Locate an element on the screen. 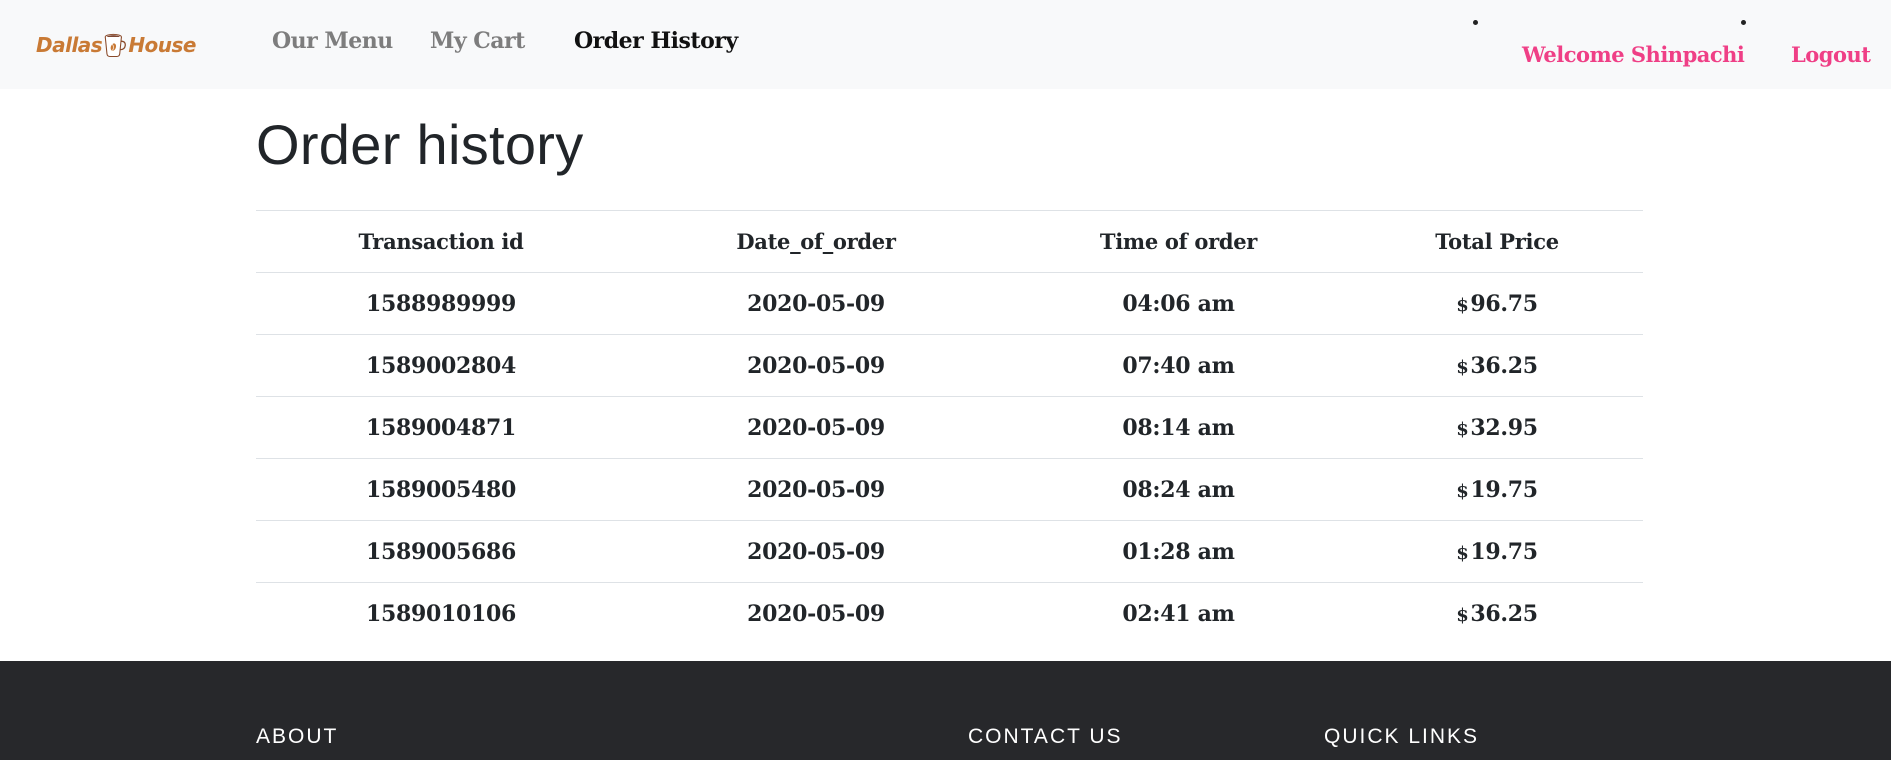  brand-word-left: Dallas is located at coordinates (69, 45).